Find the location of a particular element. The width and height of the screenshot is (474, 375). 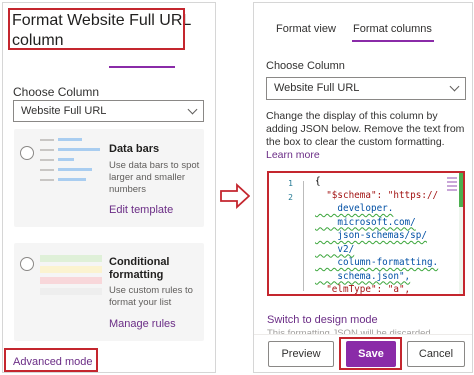

code-line: schema.json", is located at coordinates (363, 276).